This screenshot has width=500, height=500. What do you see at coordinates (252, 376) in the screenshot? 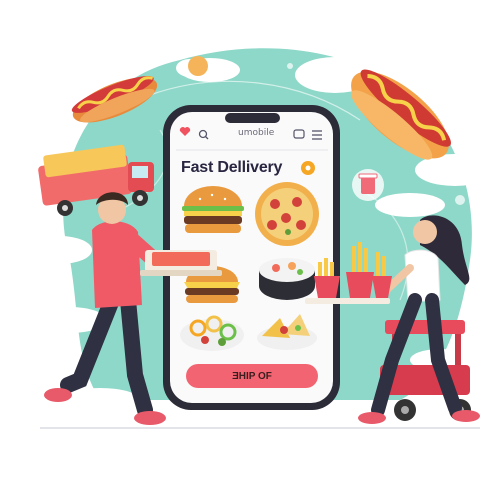
I see `cta-button: ƎHIP OF` at bounding box center [252, 376].